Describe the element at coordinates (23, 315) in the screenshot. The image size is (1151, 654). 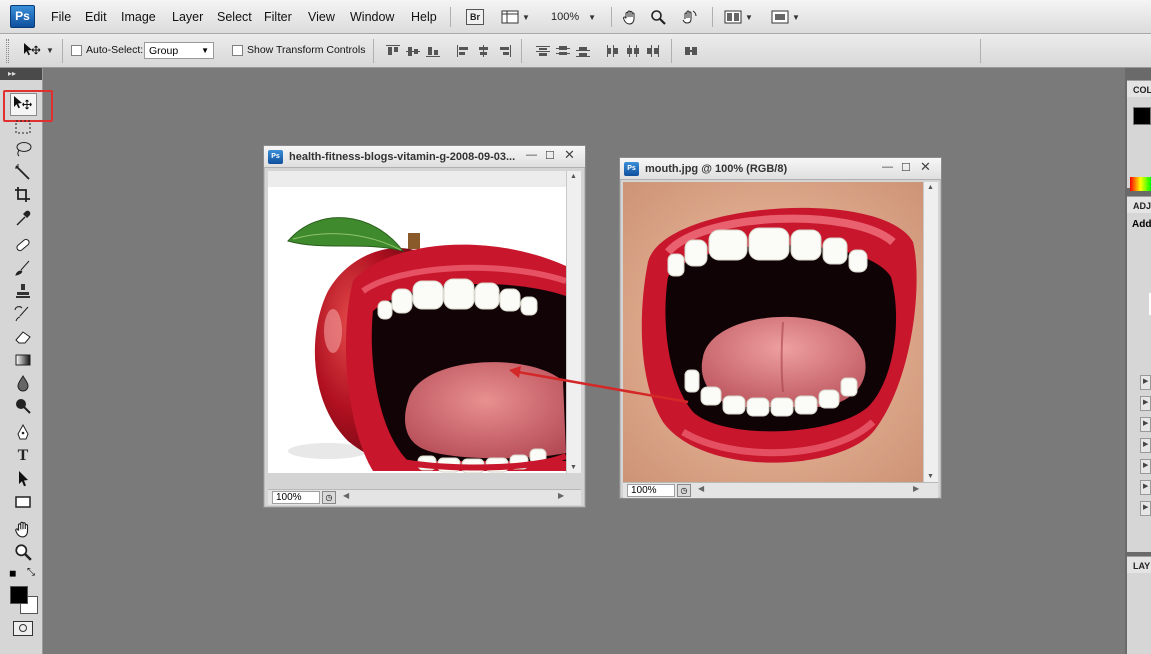
I see `history-brush-icon` at that location.